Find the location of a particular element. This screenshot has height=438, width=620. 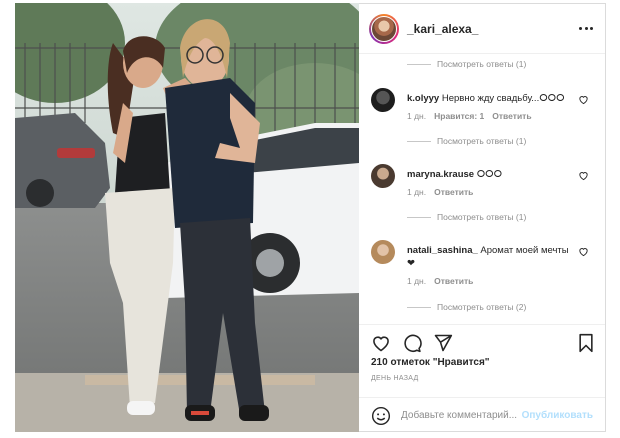

comment-text: natali_sashina_ Аромат моей мечты ❤ is located at coordinates (492, 257).